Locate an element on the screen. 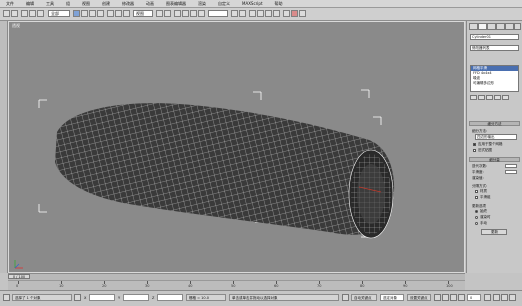 The image size is (522, 306). menu-item: 渲染 is located at coordinates (202, 3).